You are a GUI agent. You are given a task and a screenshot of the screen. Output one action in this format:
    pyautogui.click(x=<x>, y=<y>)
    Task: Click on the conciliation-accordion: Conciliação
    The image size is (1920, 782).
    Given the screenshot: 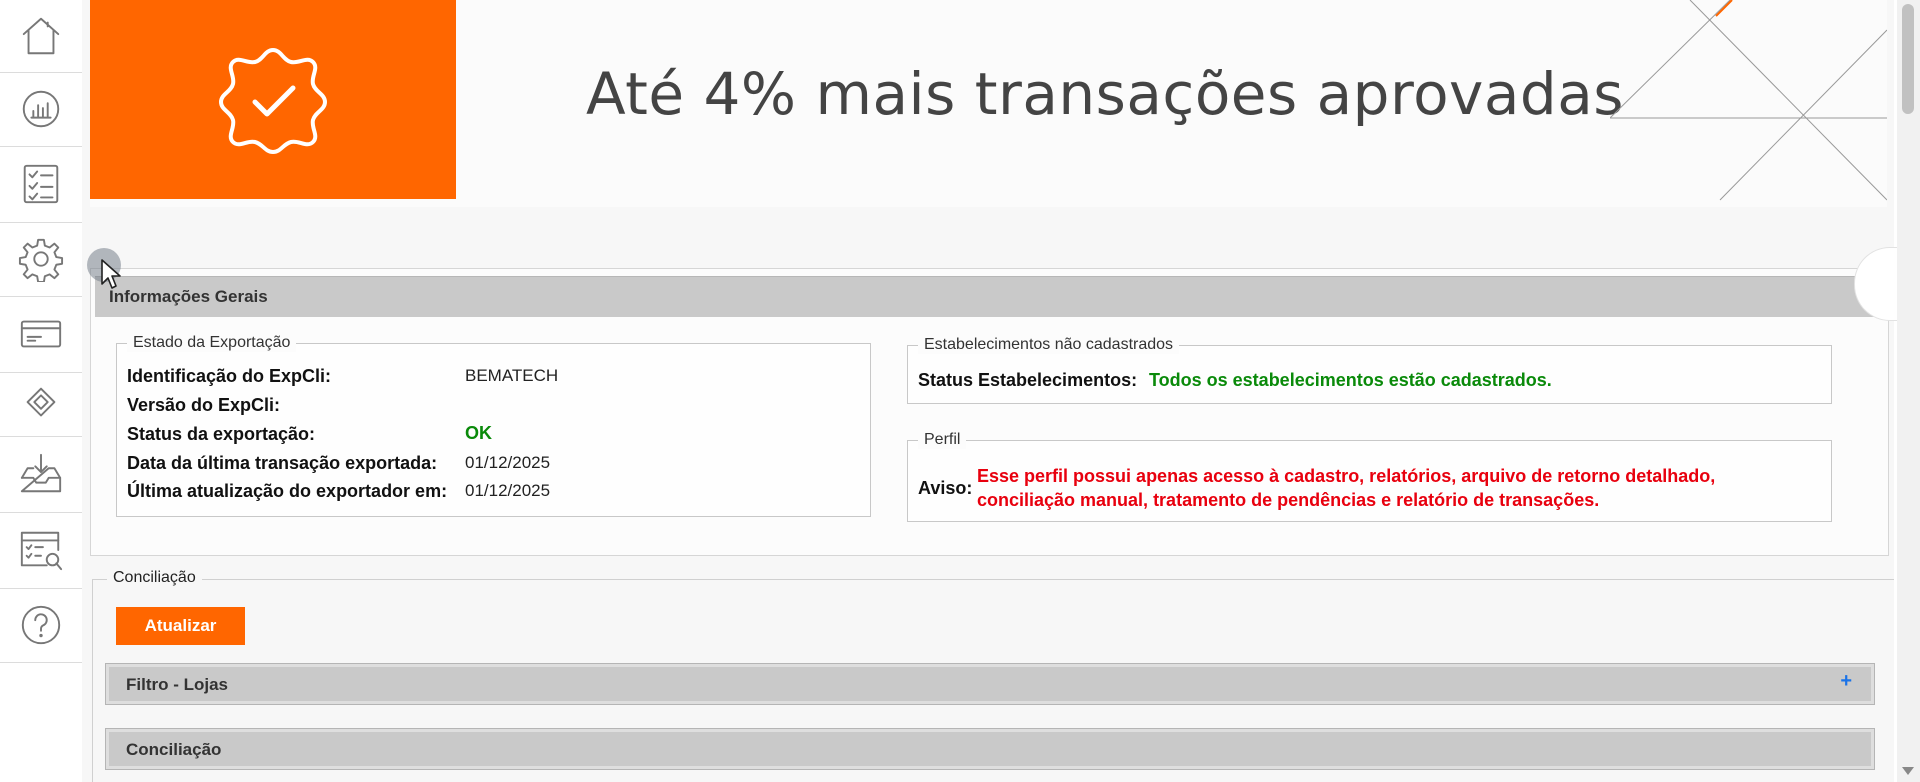 What is the action you would take?
    pyautogui.click(x=990, y=749)
    